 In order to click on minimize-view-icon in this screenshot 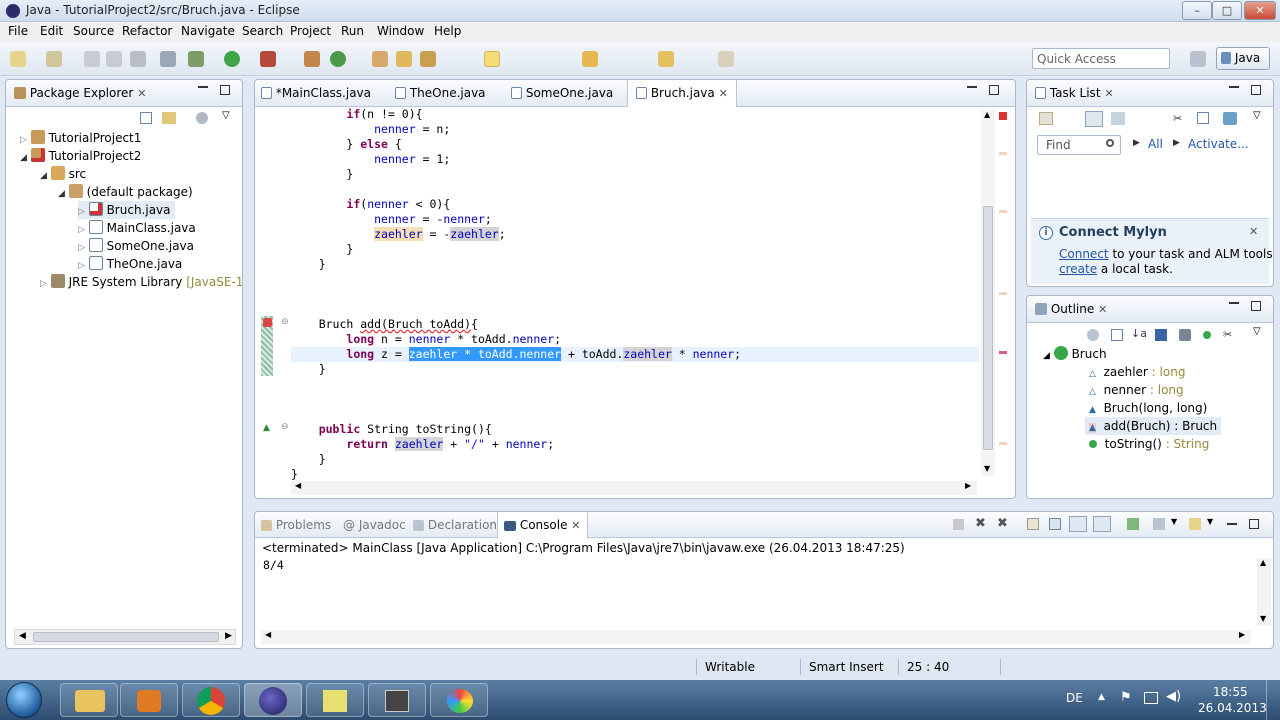, I will do `click(203, 87)`.